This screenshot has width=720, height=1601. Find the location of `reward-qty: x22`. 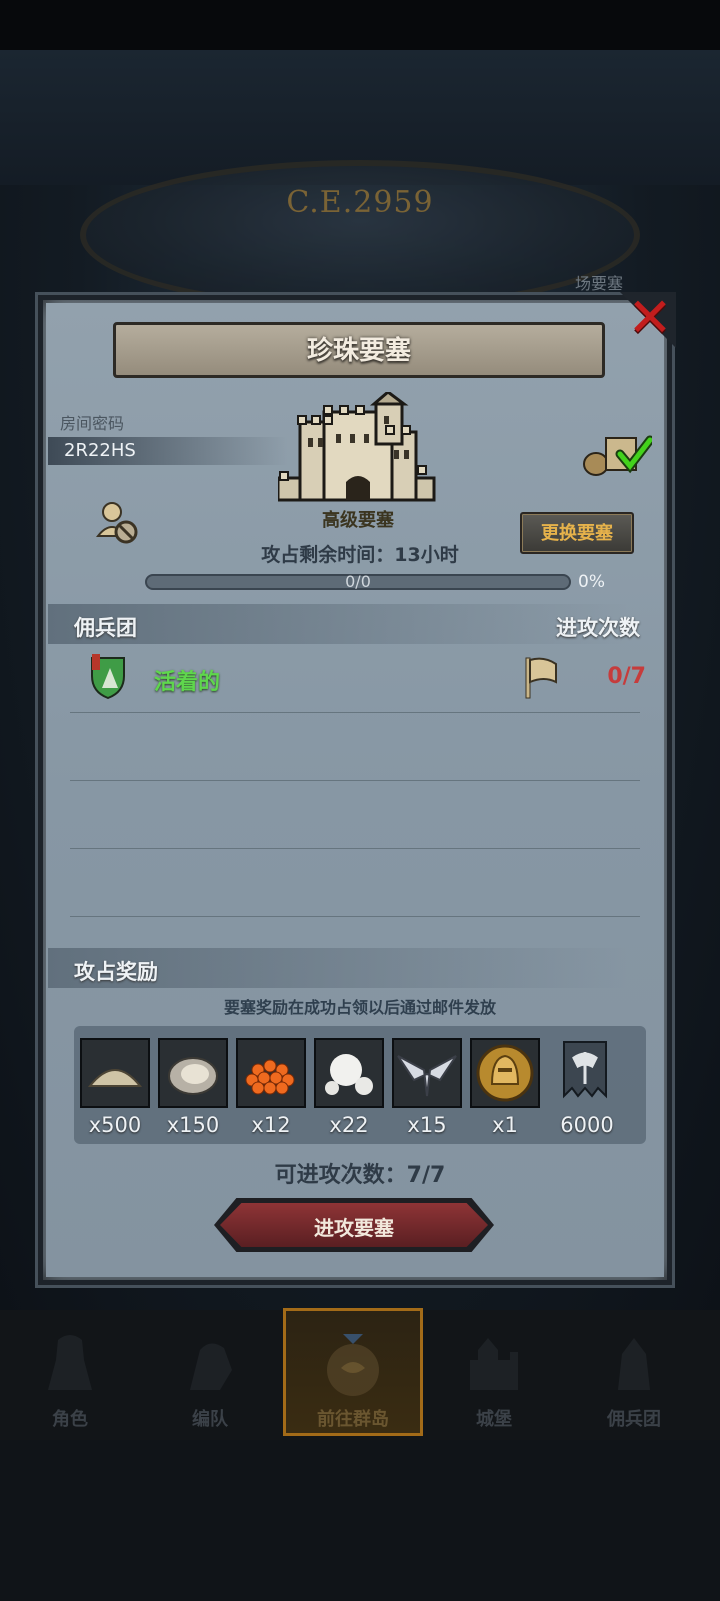

reward-qty: x22 is located at coordinates (349, 1125).